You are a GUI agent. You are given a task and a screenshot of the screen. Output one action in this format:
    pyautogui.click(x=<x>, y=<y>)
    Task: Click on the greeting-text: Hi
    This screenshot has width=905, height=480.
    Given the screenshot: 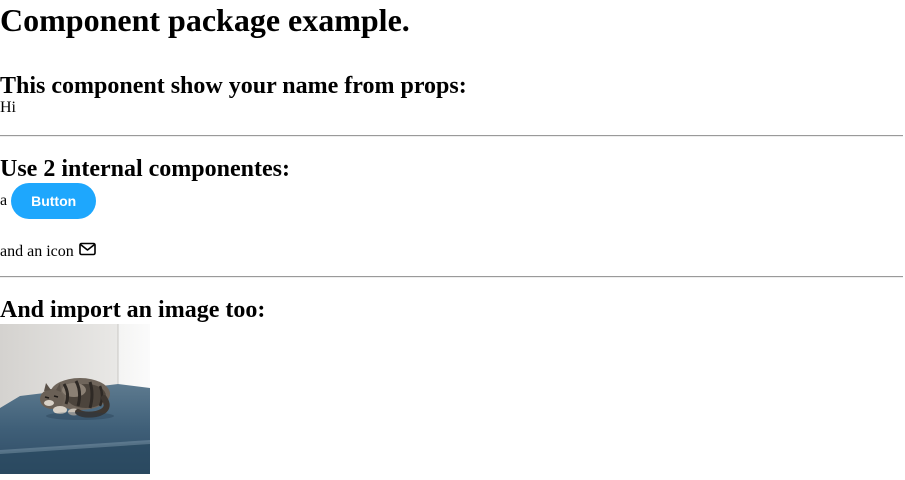 What is the action you would take?
    pyautogui.click(x=8, y=107)
    